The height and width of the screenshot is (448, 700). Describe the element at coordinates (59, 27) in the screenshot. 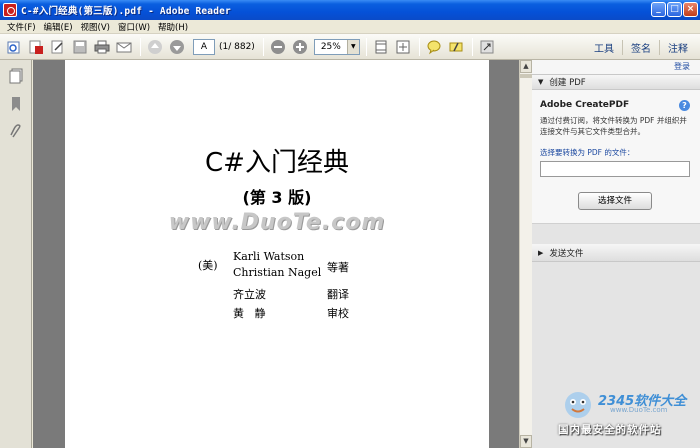

I see `menu-edit: 编辑(E)` at that location.